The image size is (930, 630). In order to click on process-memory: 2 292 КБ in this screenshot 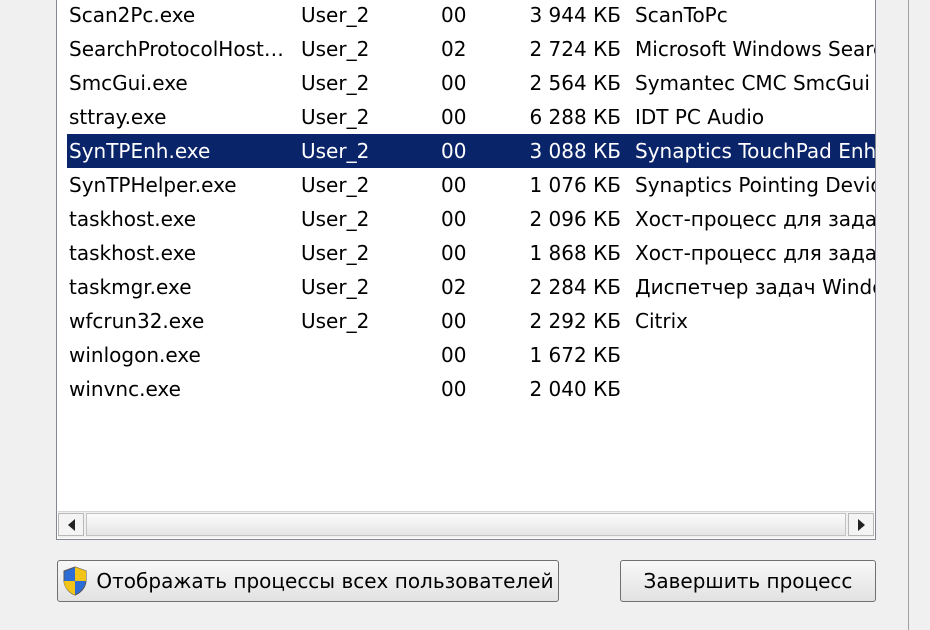, I will do `click(575, 321)`.